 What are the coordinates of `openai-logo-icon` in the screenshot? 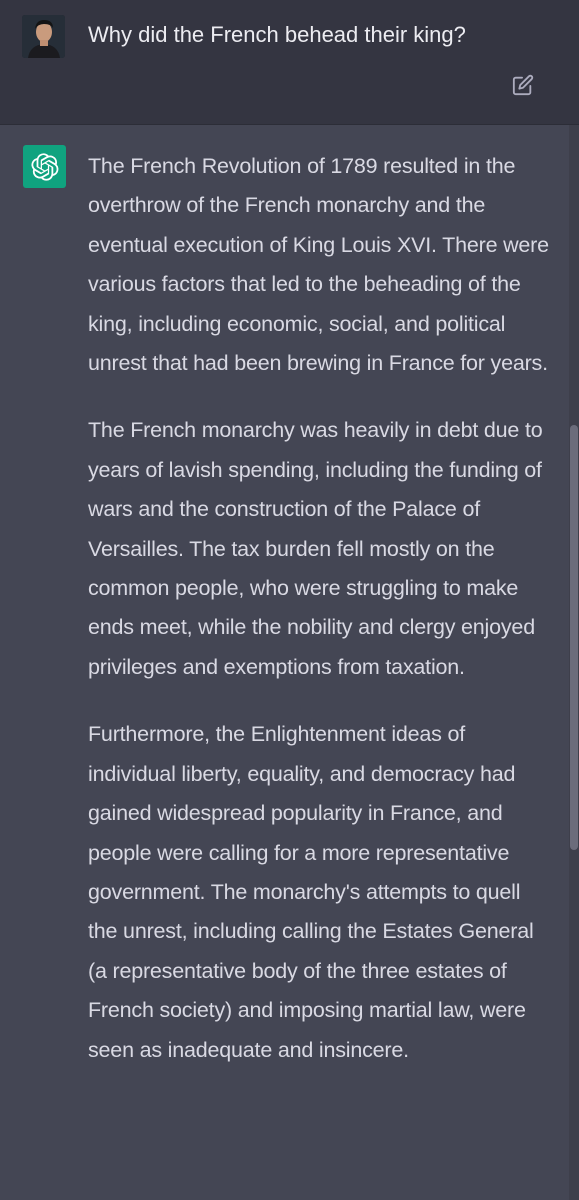 It's located at (44, 166).